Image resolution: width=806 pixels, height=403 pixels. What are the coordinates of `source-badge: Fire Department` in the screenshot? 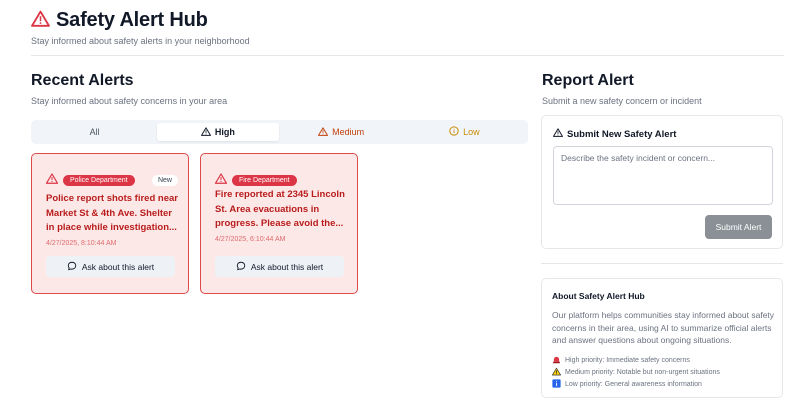 It's located at (264, 180).